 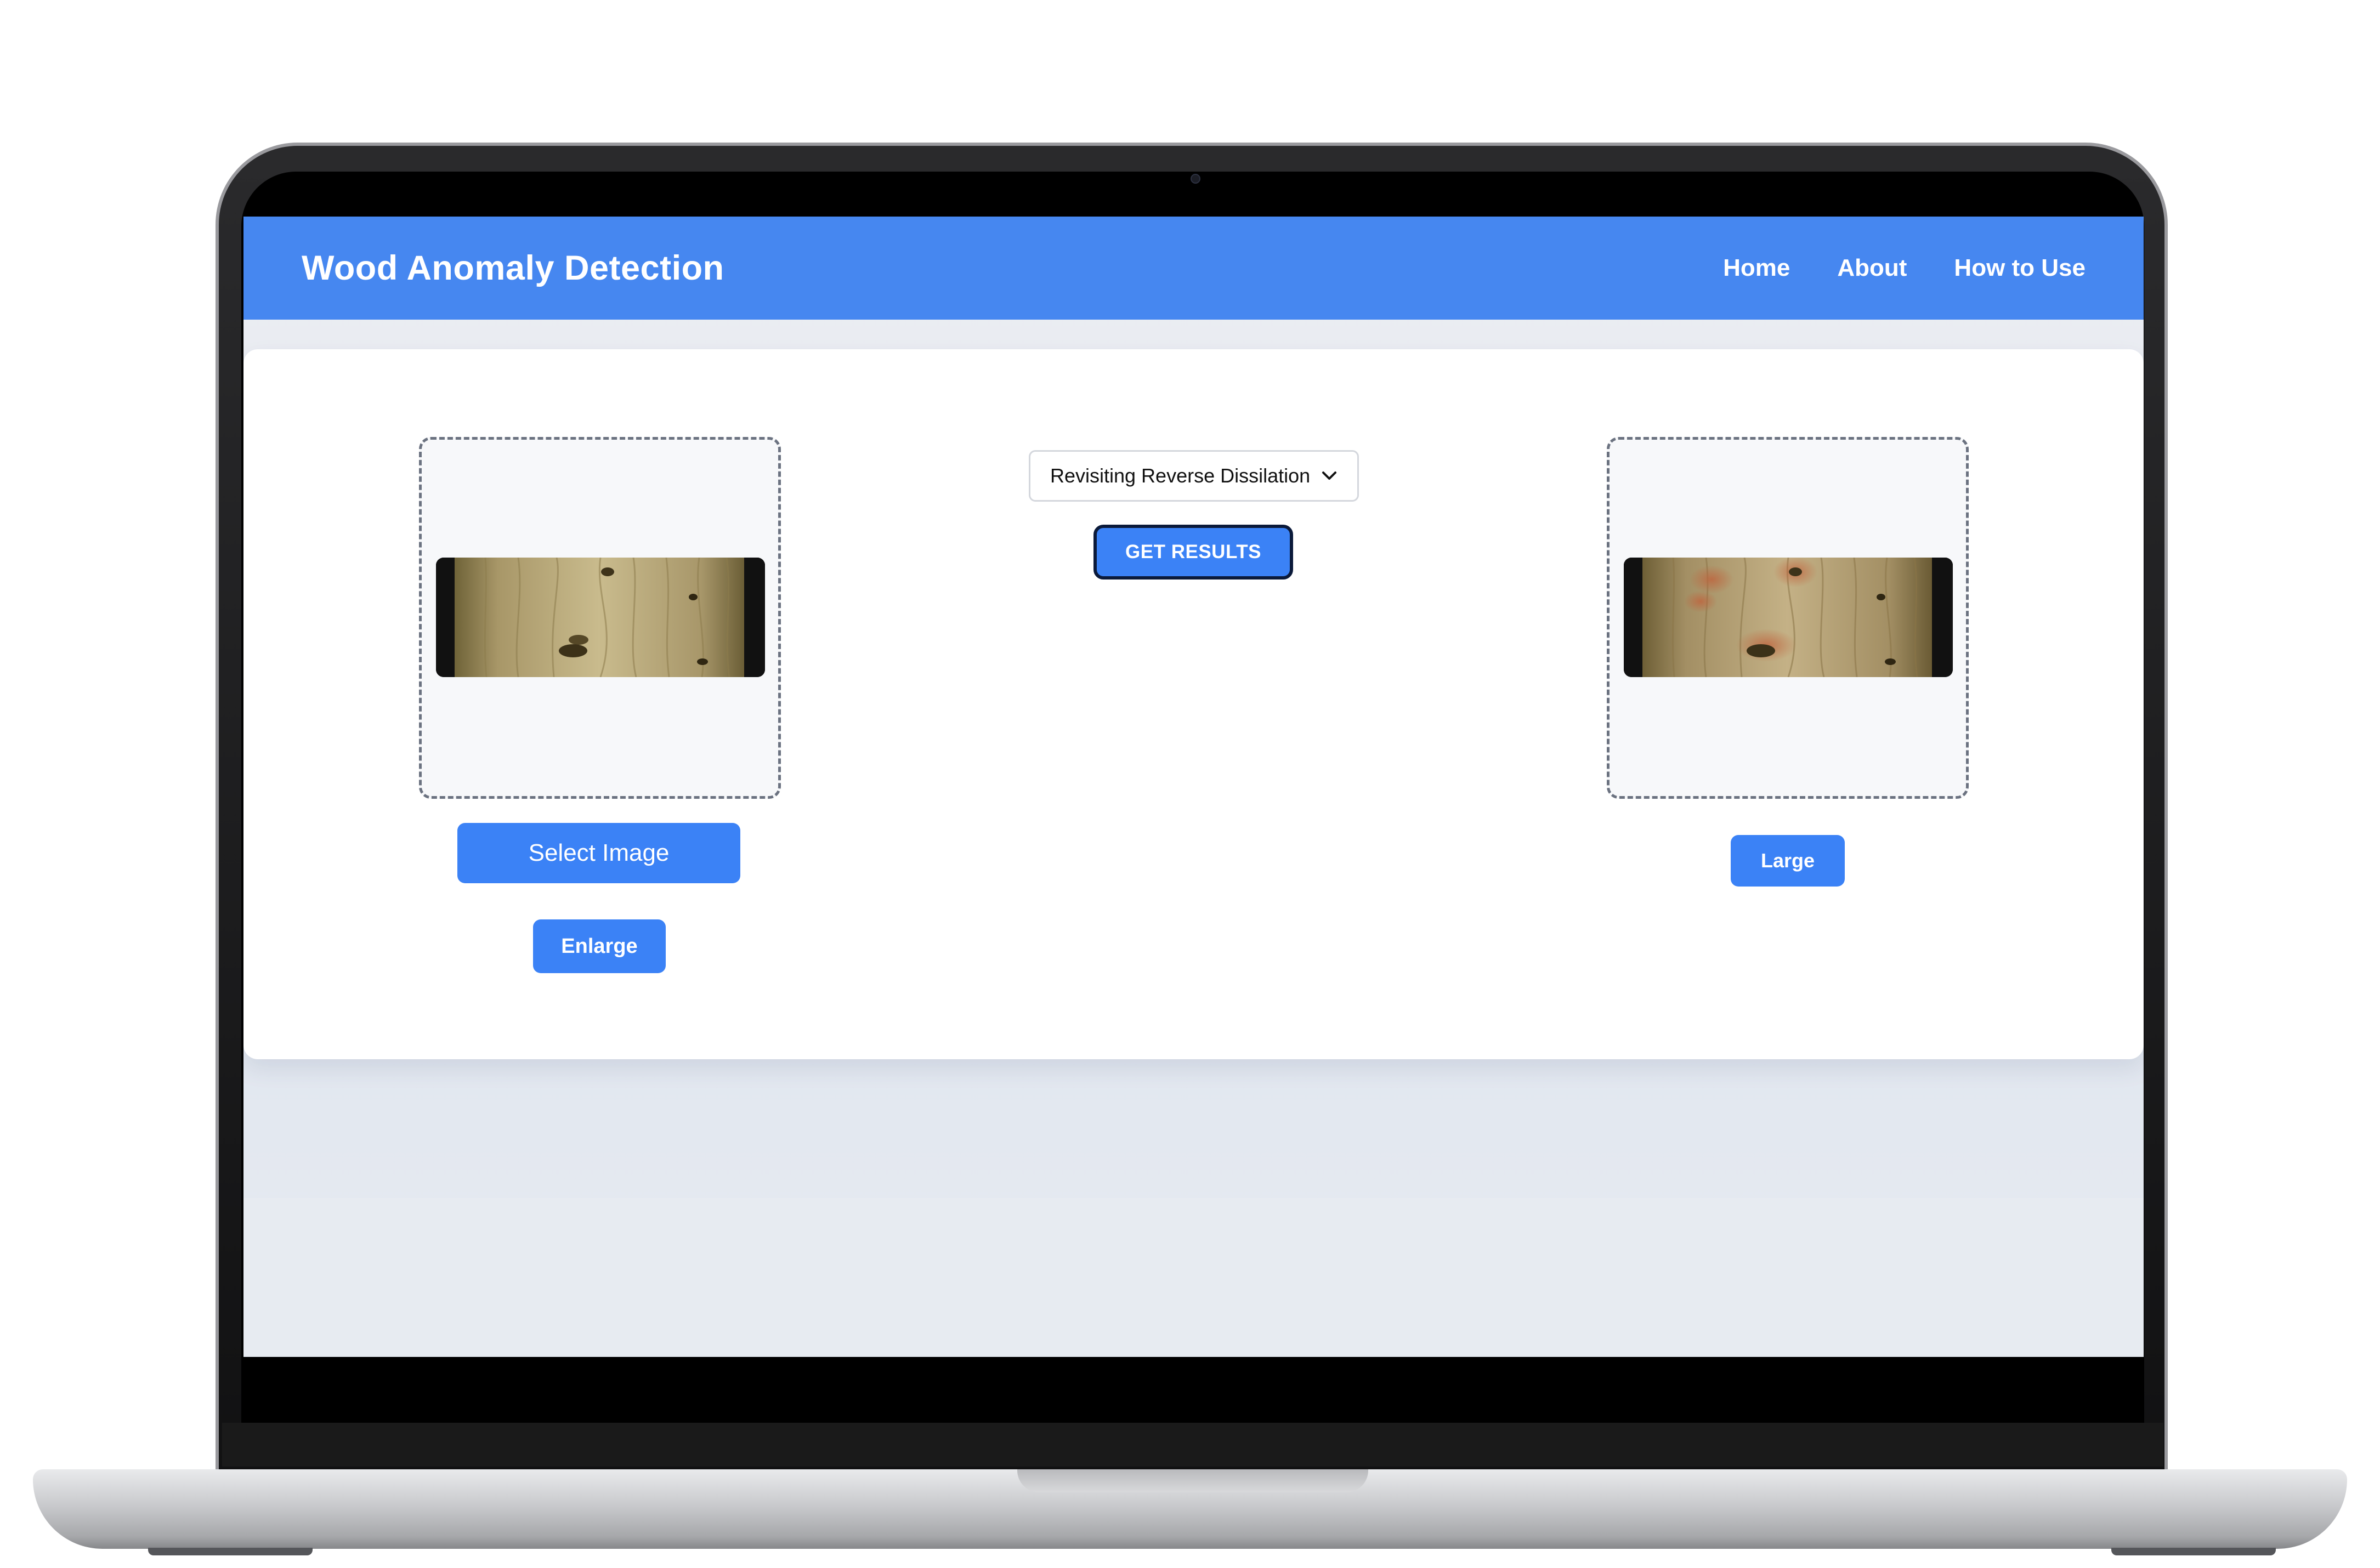 I want to click on result-wood-image, so click(x=1788, y=617).